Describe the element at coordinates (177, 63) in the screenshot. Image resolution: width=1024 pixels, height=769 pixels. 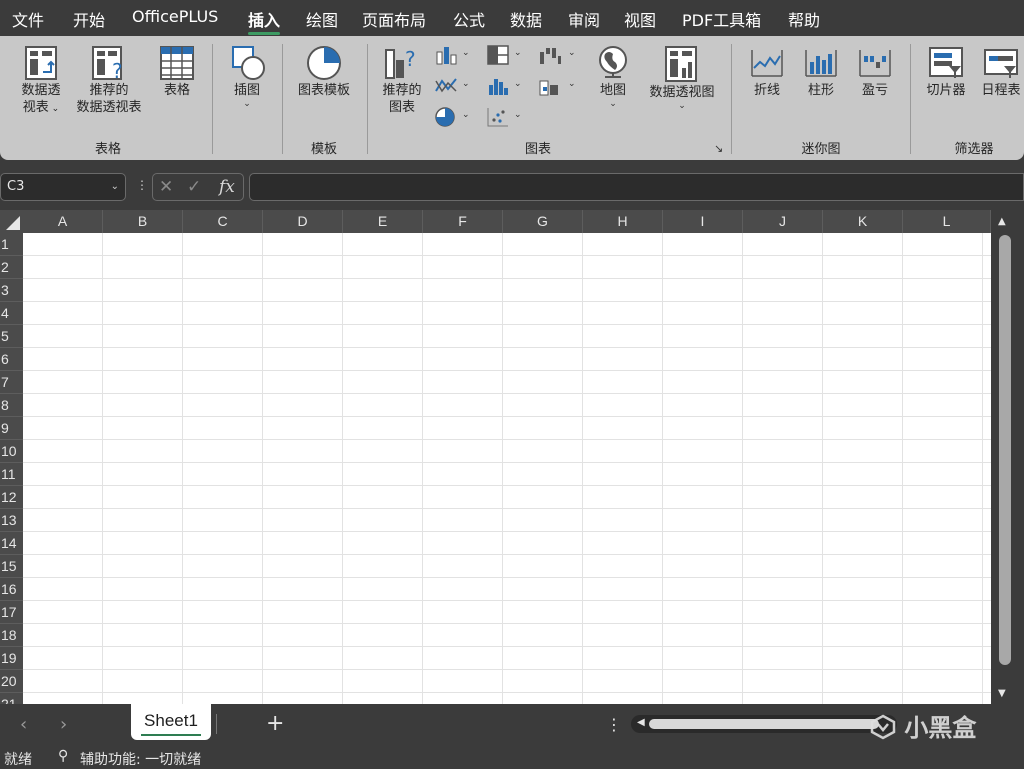
I see `table-icon` at that location.